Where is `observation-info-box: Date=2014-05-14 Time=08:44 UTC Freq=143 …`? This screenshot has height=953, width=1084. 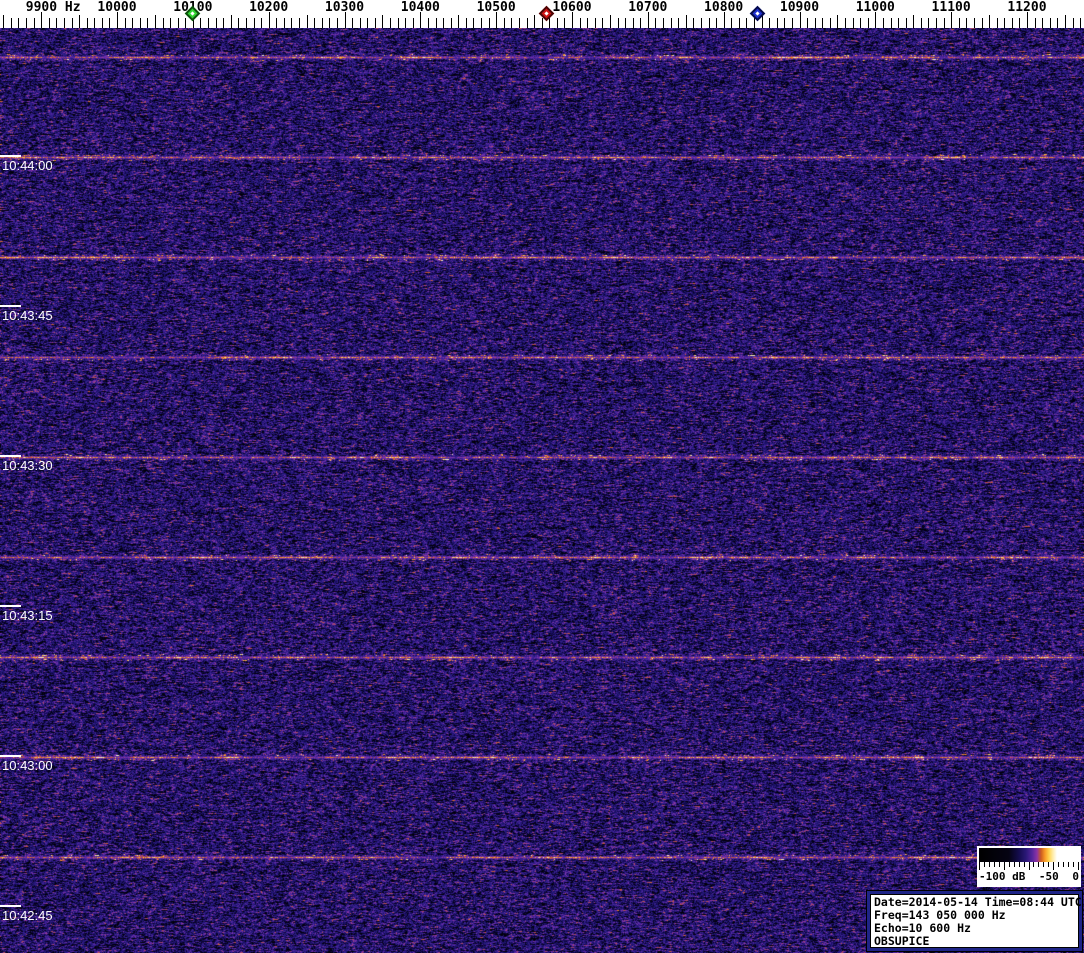
observation-info-box: Date=2014-05-14 Time=08:44 UTC Freq=143 … is located at coordinates (974, 921).